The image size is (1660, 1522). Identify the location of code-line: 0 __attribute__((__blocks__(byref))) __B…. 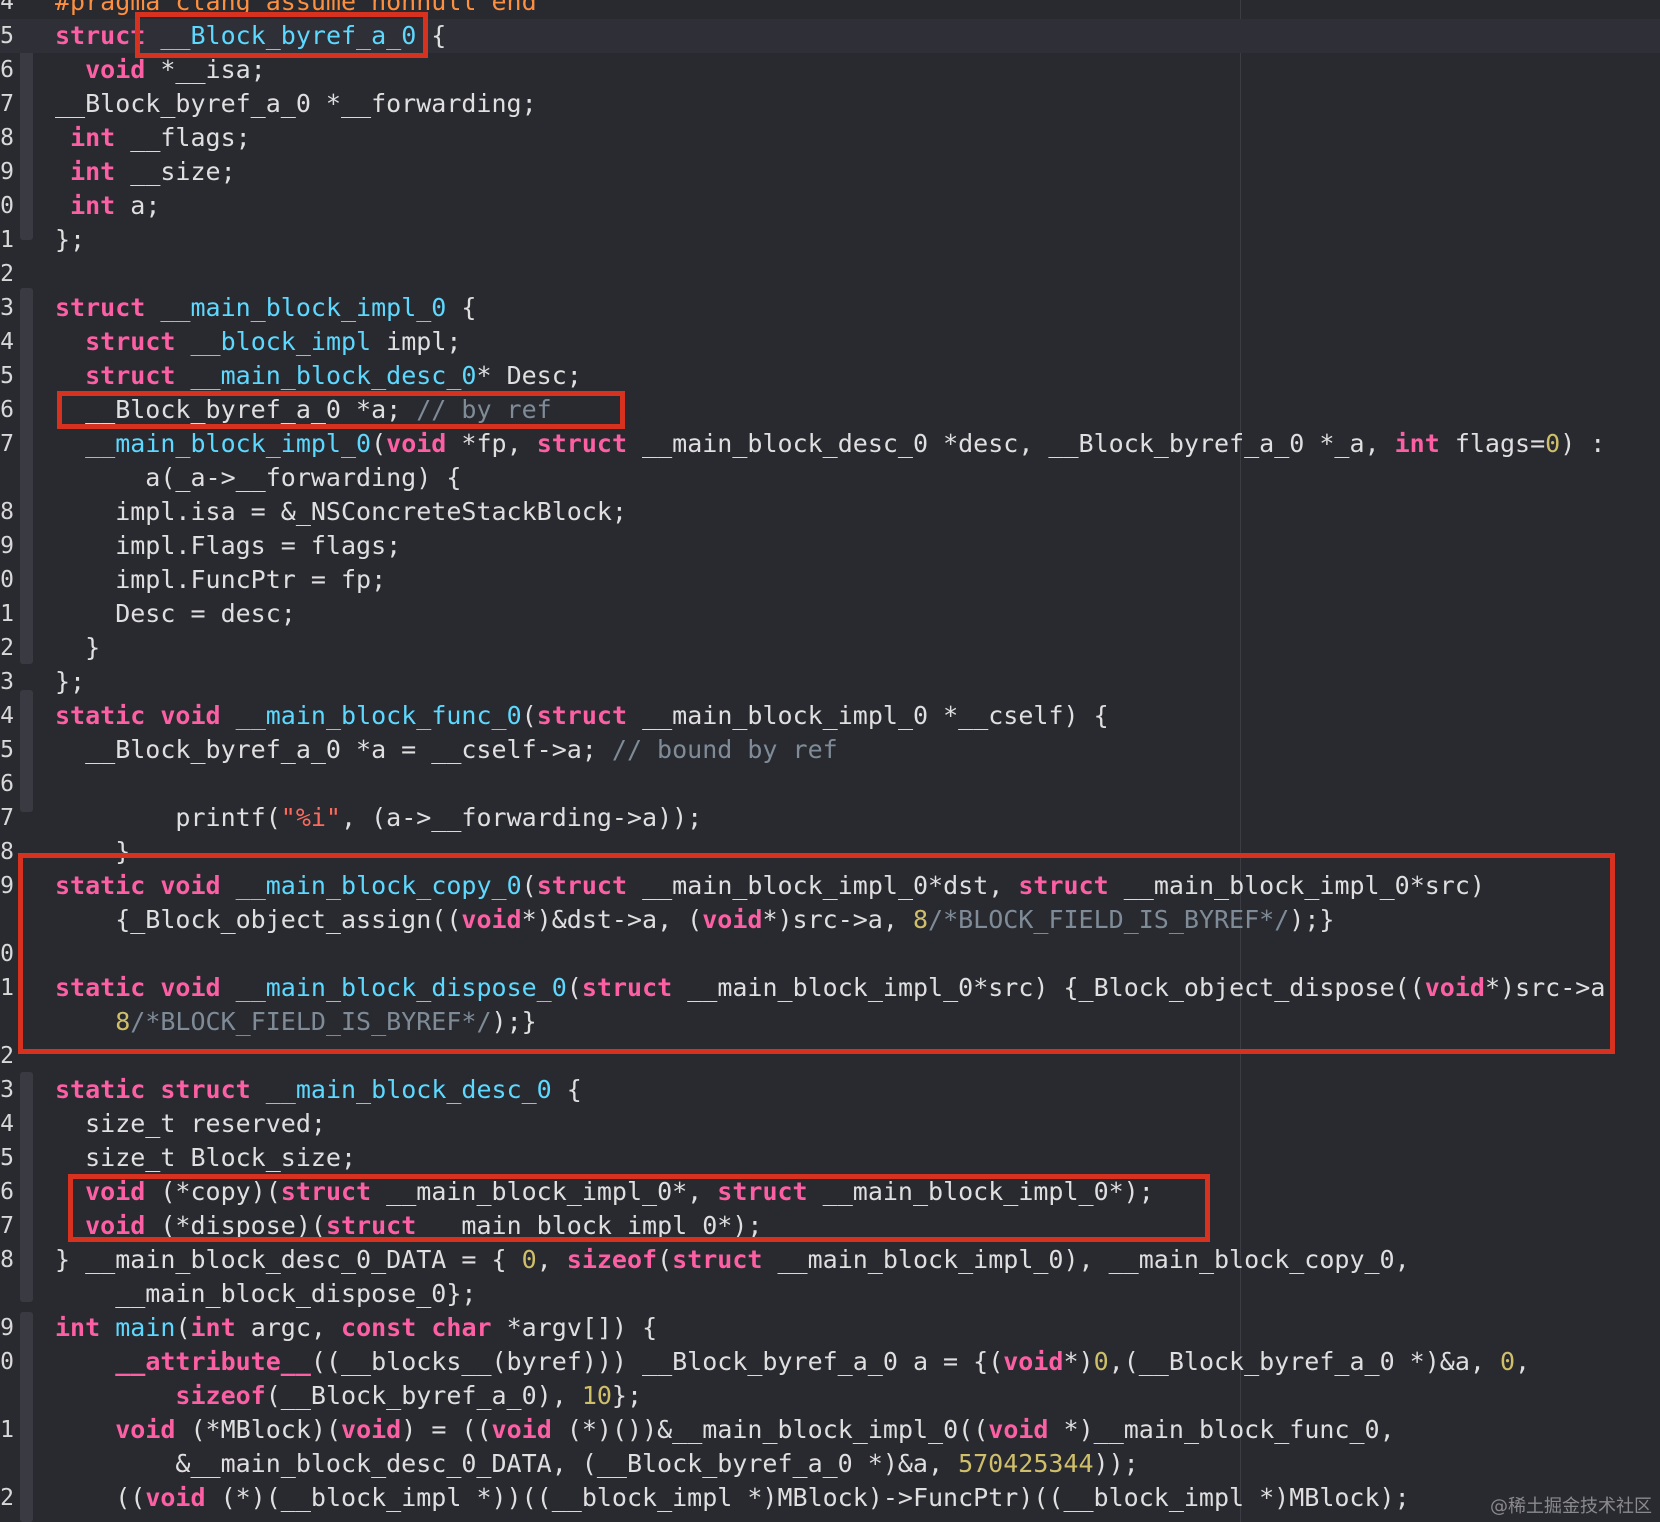
(830, 1362).